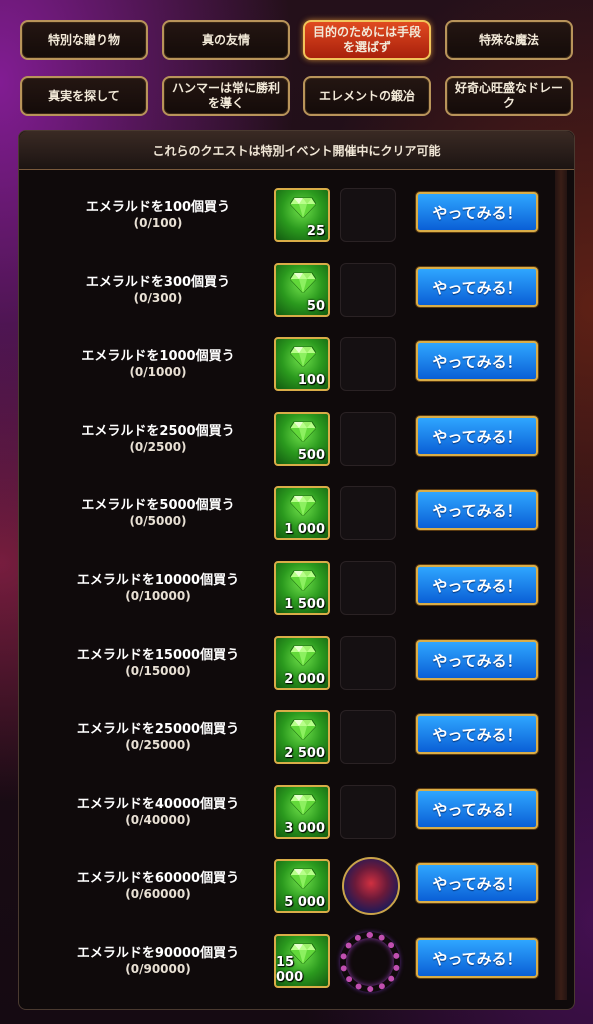  Describe the element at coordinates (371, 886) in the screenshot. I see `dragon-portrait-reward` at that location.